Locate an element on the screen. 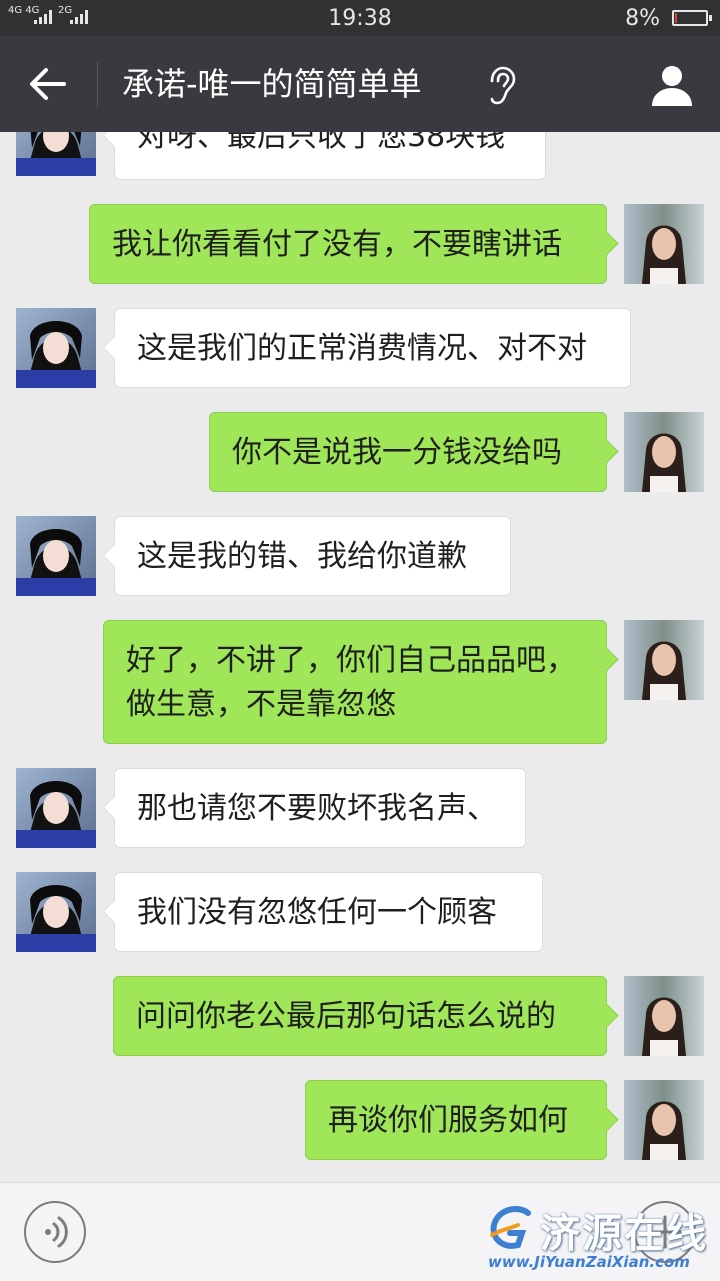  message-bubble-outgoing: 好了，不讲了，你们自己品品吧， 做生意，不是靠忽悠 is located at coordinates (355, 682).